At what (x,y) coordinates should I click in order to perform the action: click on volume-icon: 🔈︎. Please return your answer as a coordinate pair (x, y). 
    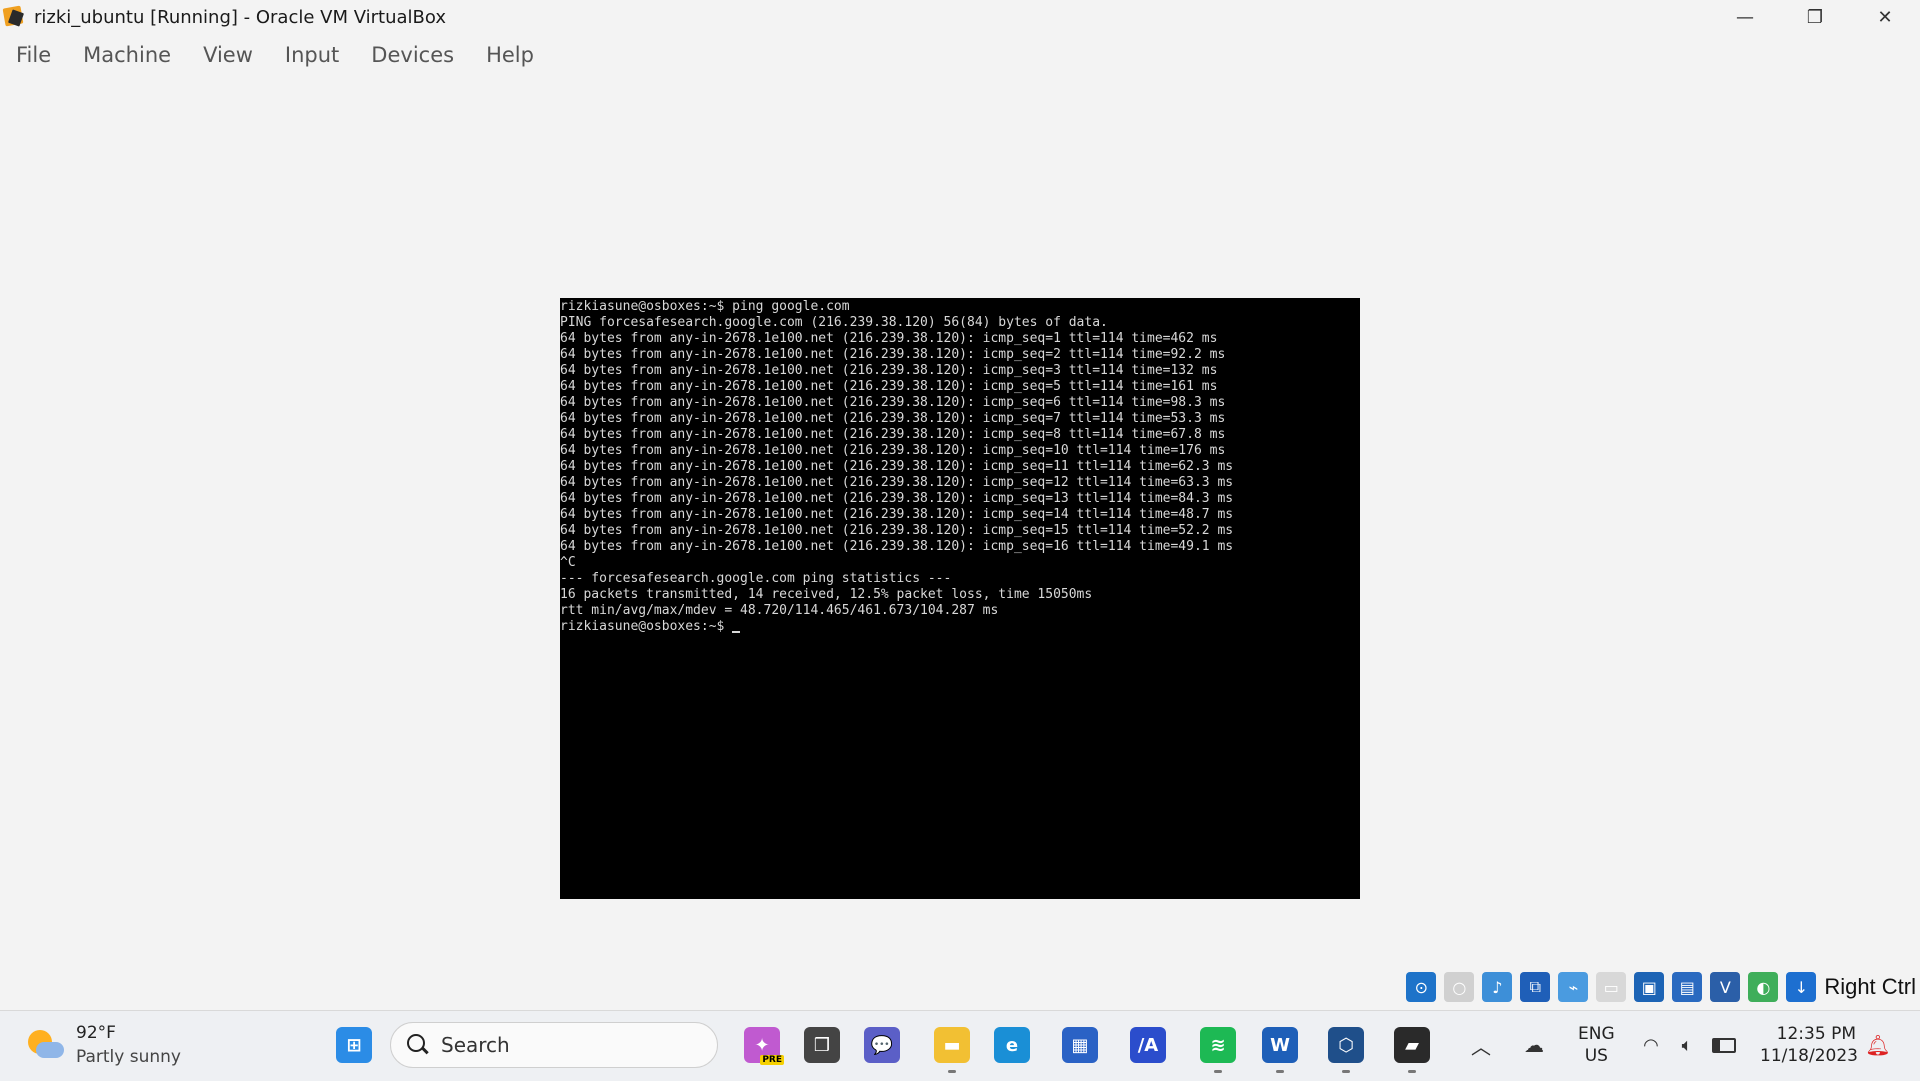
    Looking at the image, I should click on (1687, 1045).